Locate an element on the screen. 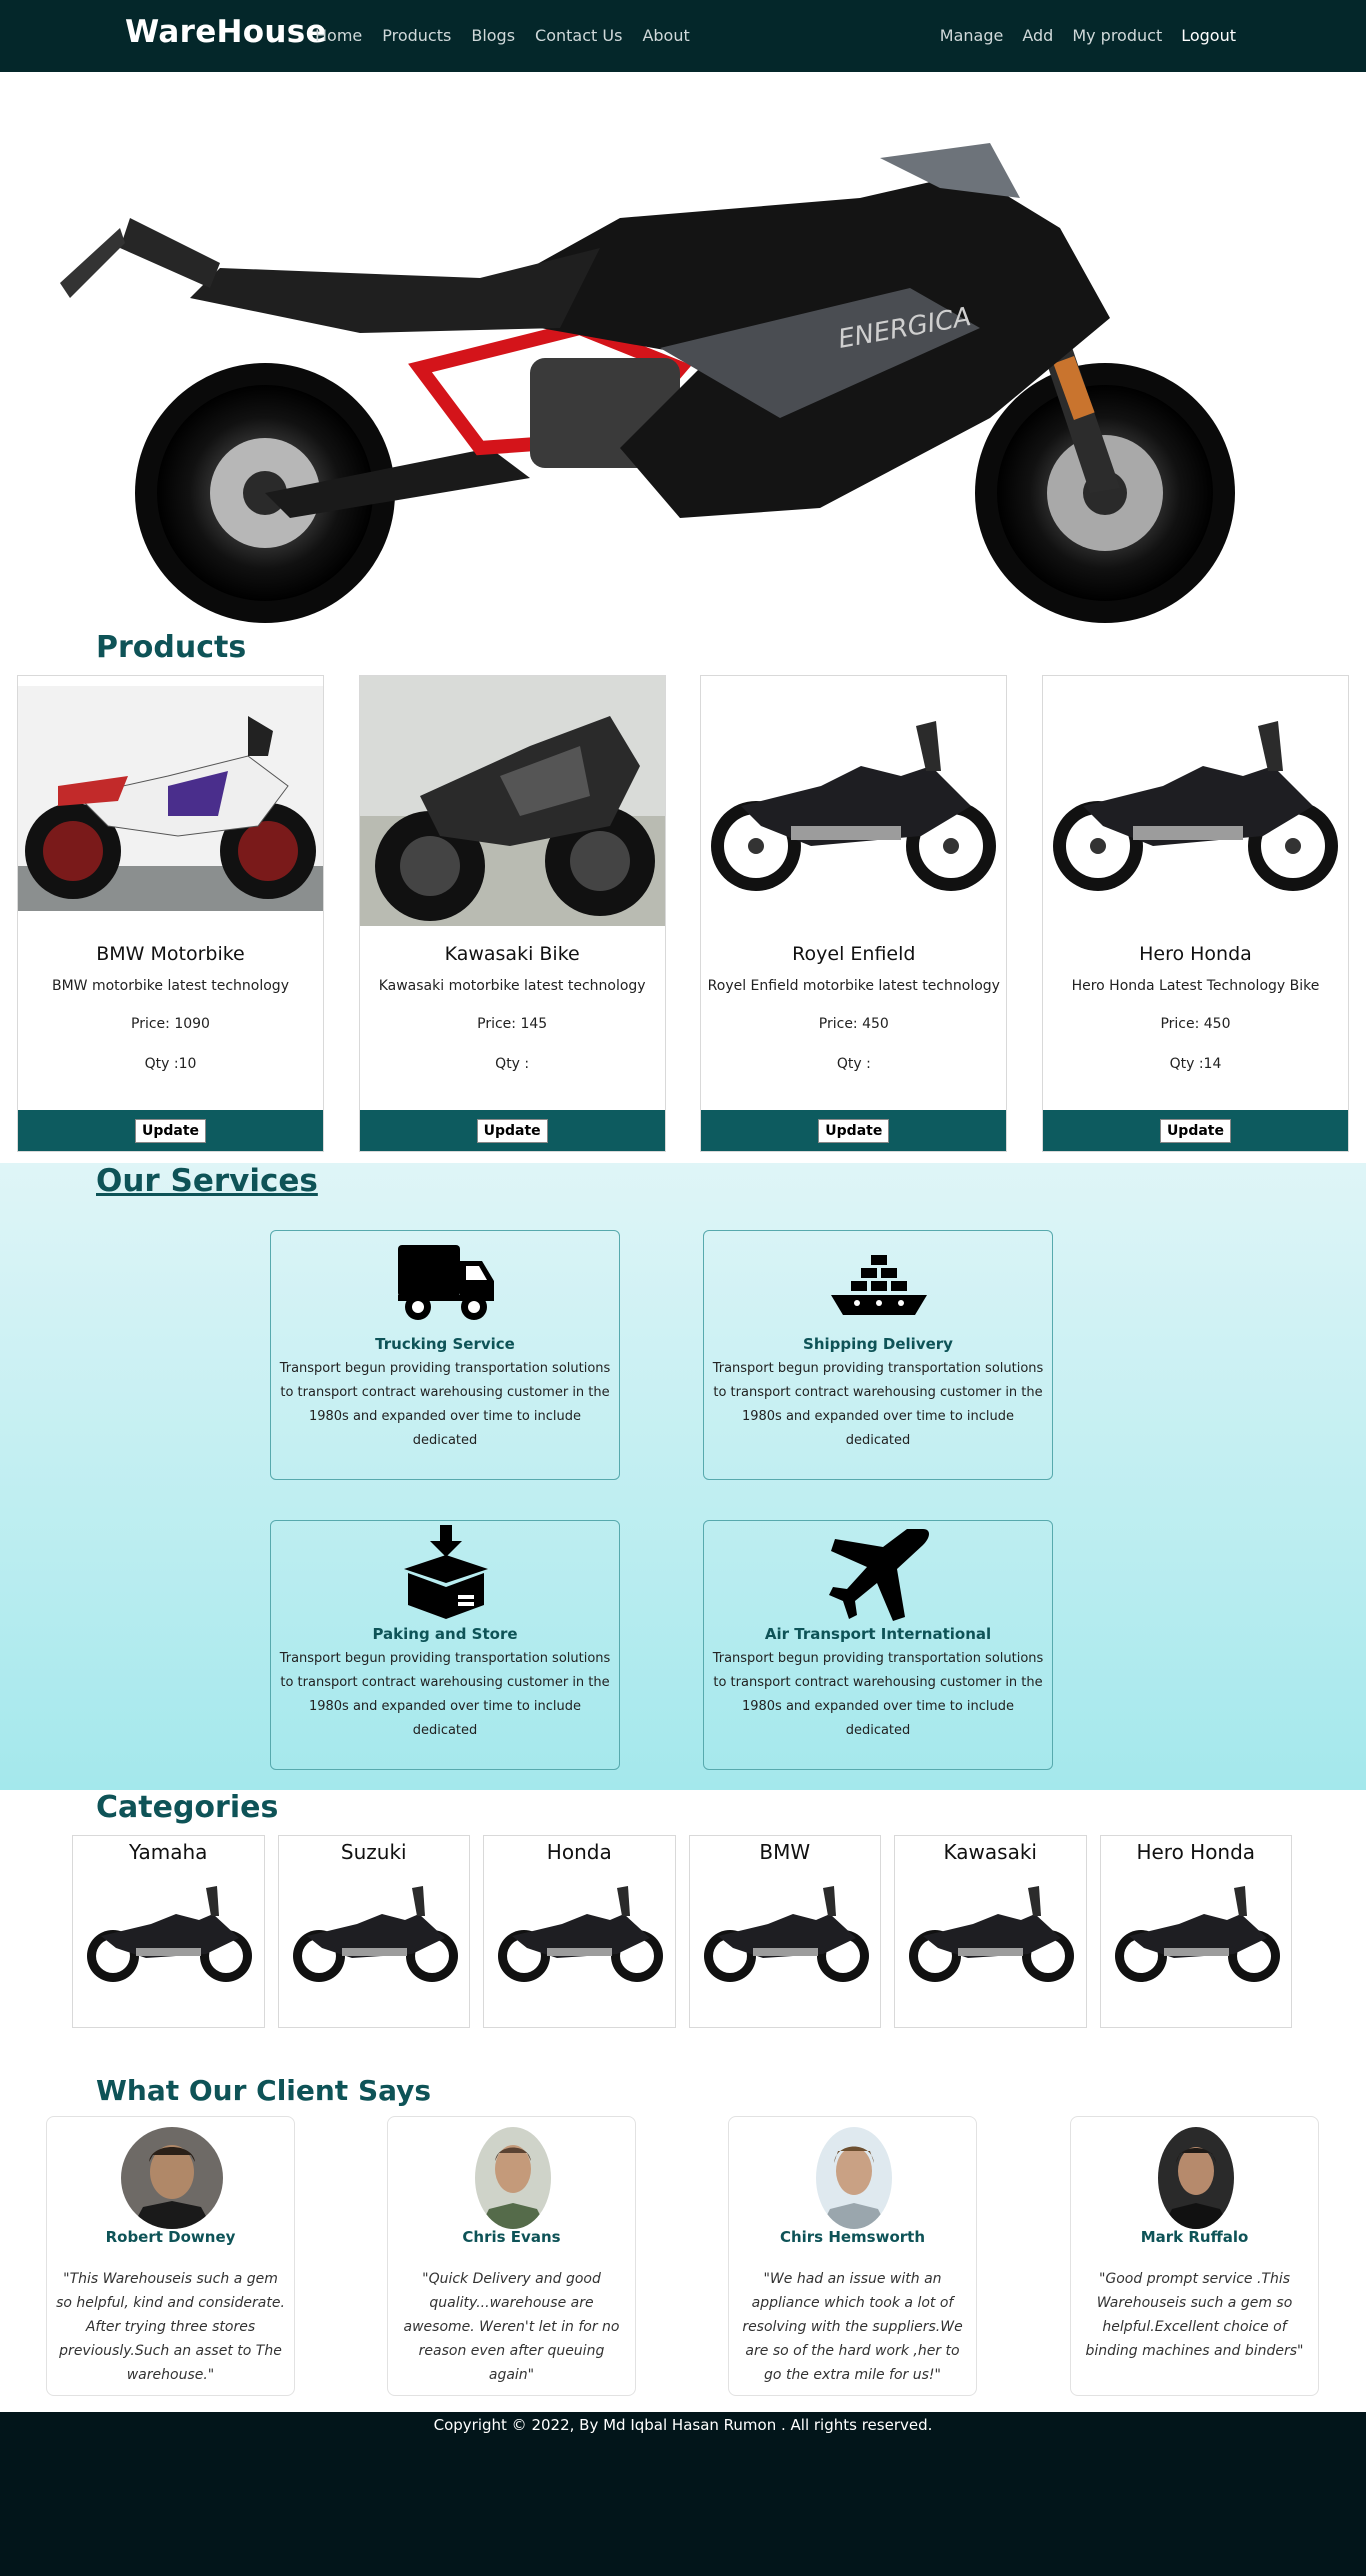 The height and width of the screenshot is (2576, 1366). category-card: Suzuki is located at coordinates (373, 1931).